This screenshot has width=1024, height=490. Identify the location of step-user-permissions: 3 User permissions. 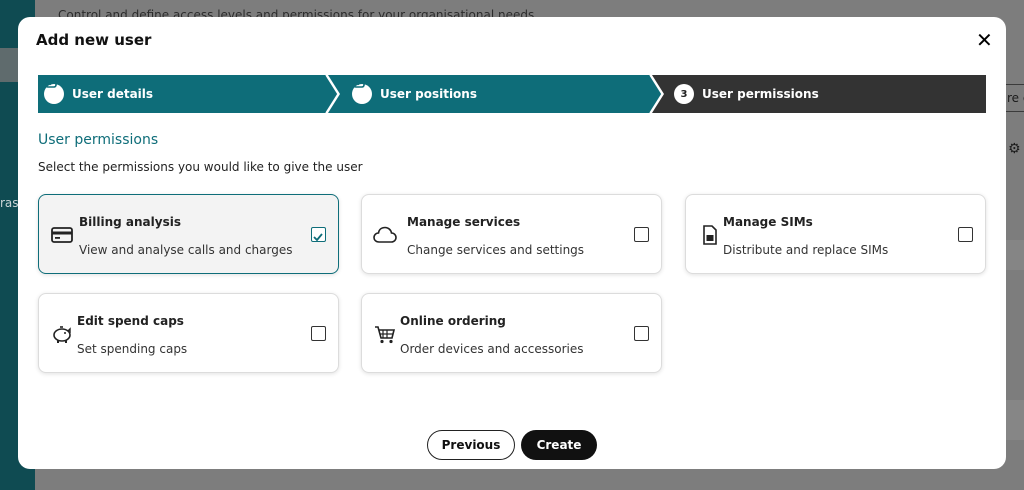
(746, 94).